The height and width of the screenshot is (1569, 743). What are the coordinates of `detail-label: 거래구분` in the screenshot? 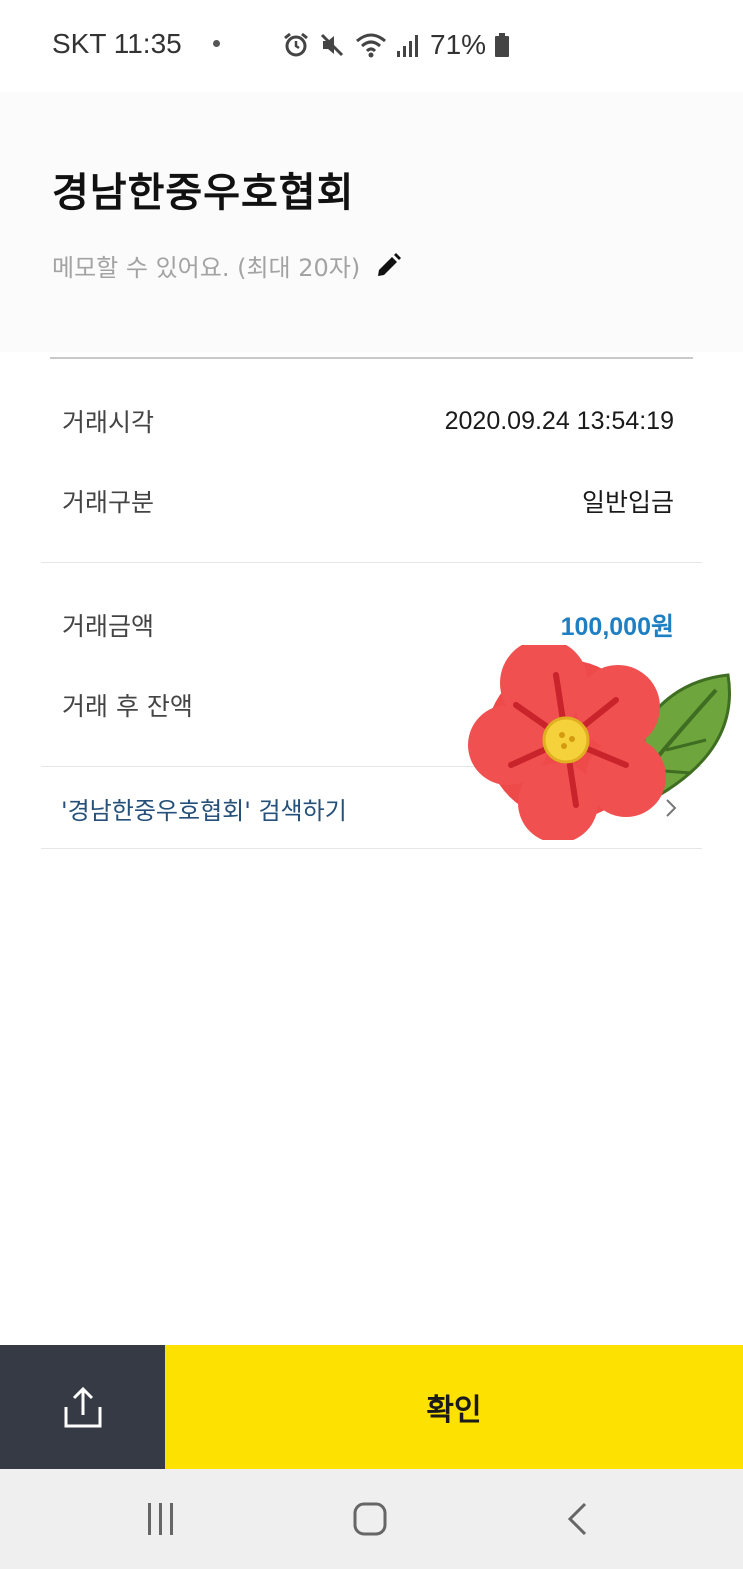 It's located at (108, 502).